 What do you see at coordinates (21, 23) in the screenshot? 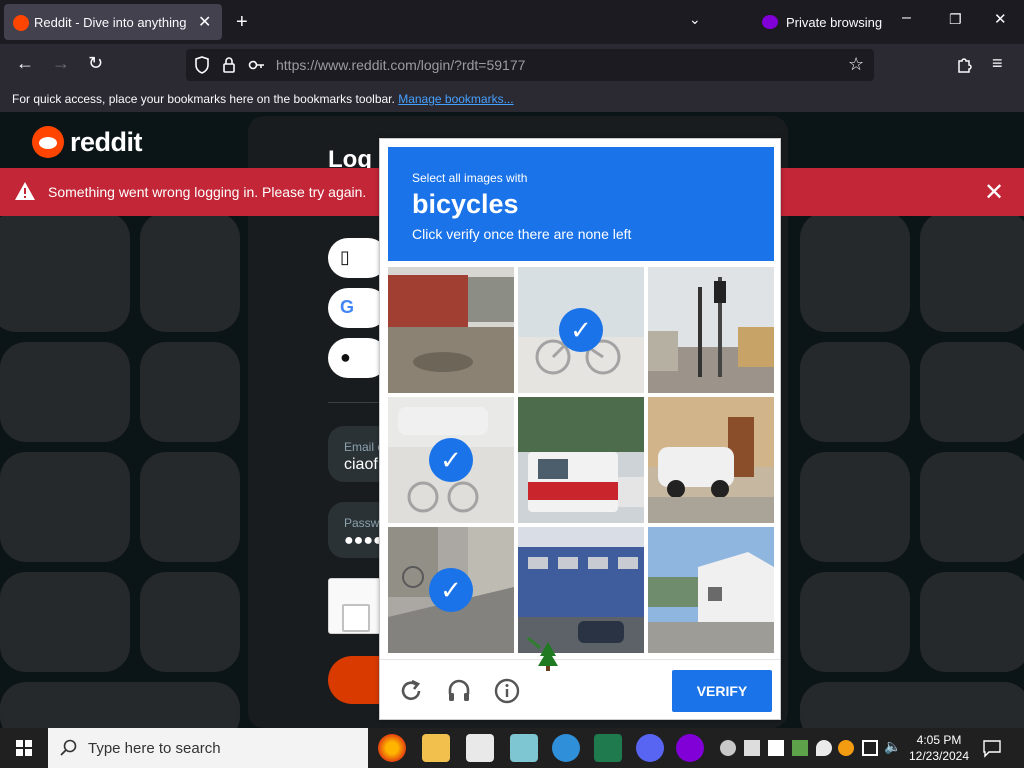
I see `reddit-favicon-icon` at bounding box center [21, 23].